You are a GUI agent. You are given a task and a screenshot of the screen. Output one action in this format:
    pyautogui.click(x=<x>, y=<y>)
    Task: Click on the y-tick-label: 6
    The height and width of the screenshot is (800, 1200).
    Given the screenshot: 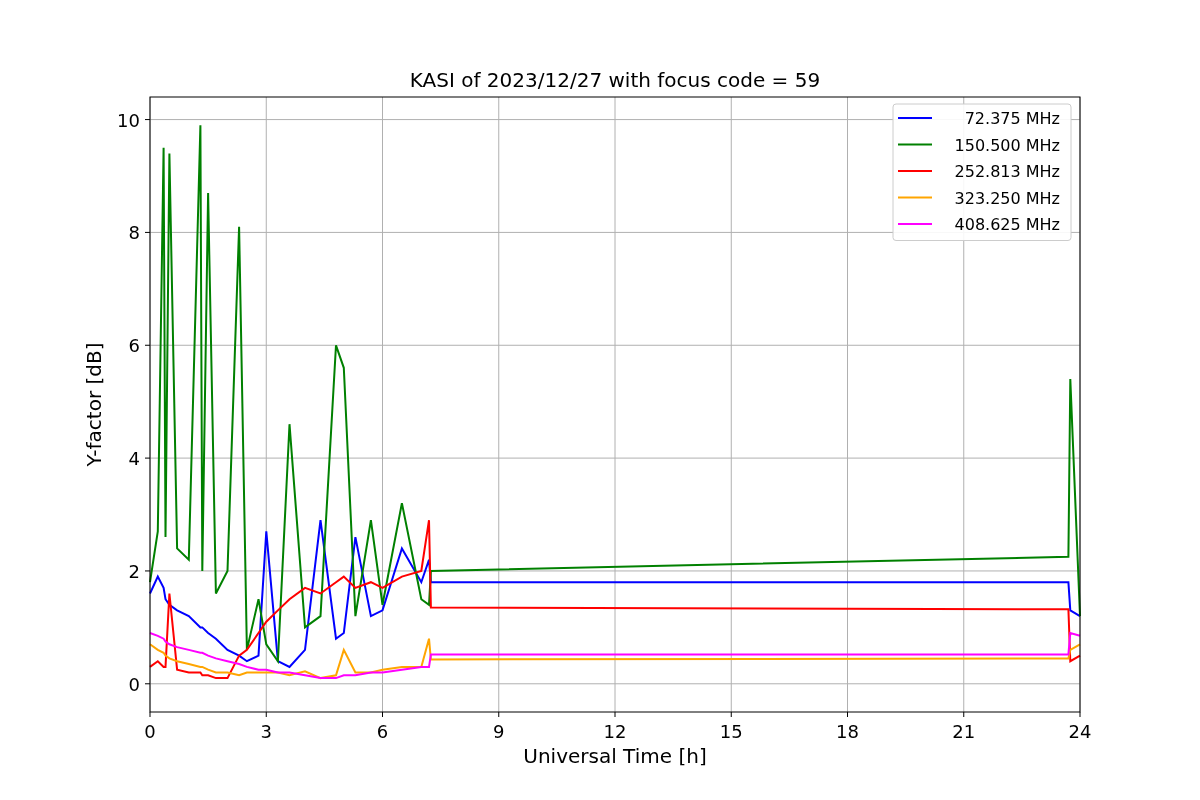 What is the action you would take?
    pyautogui.click(x=134, y=346)
    